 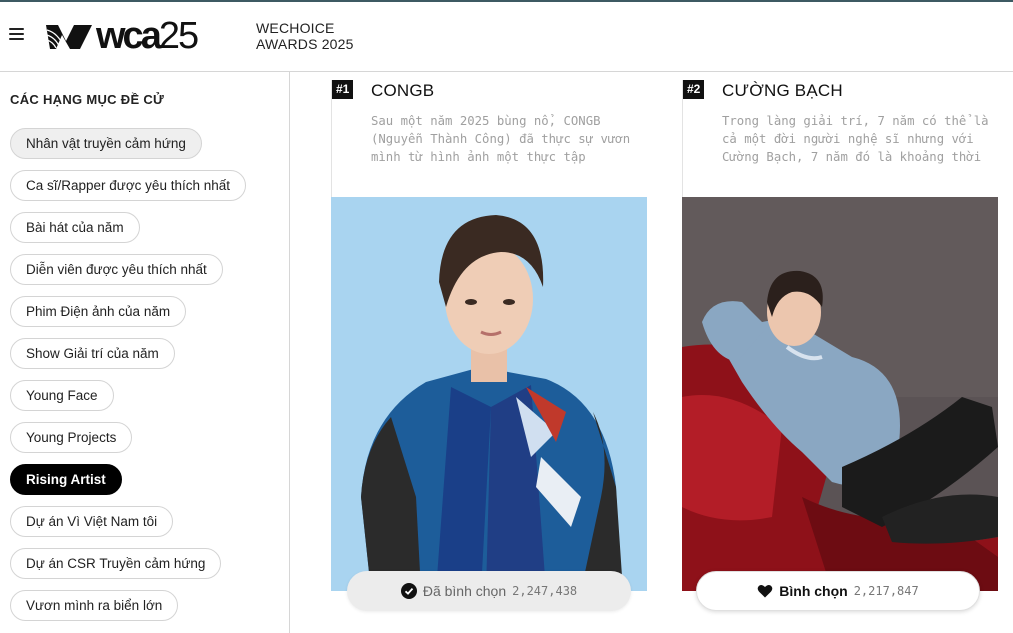 I want to click on nominee-name: CONGB, so click(x=402, y=91).